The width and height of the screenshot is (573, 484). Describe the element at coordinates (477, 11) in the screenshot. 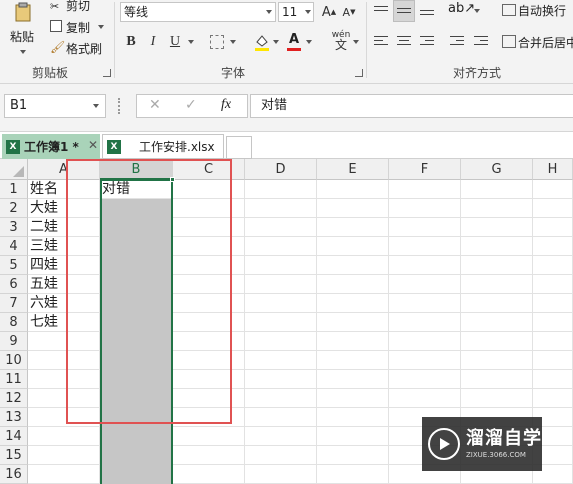

I see `orientation-dropdown-icon` at that location.